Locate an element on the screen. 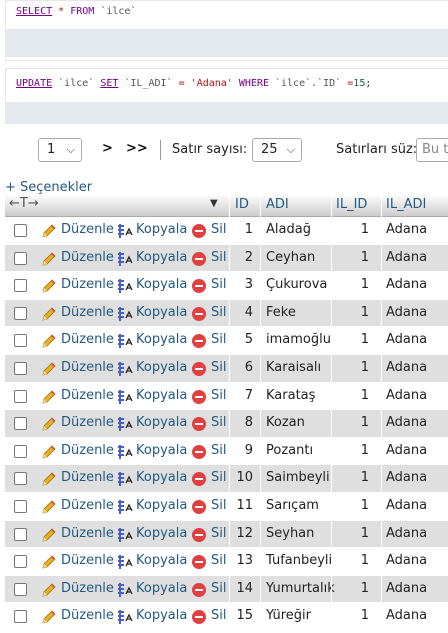 The width and height of the screenshot is (448, 633). cell-adi: Sarıçam is located at coordinates (292, 505).